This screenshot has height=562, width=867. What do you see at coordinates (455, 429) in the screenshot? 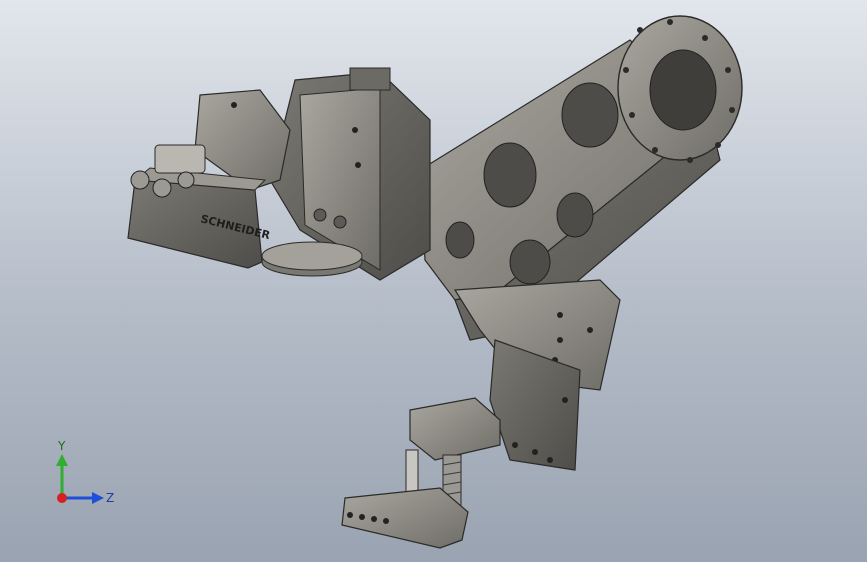
I see `lower-clamp` at bounding box center [455, 429].